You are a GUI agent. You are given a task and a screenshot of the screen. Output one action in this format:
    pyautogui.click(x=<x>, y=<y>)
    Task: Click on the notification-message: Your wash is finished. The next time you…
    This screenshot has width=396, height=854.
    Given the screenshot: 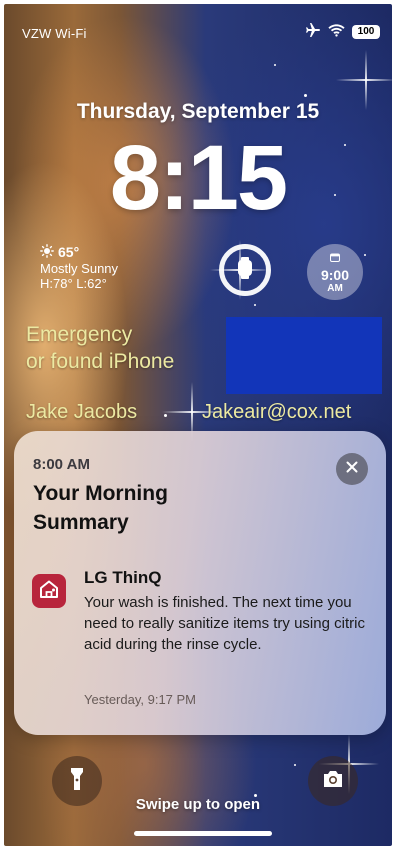 What is the action you would take?
    pyautogui.click(x=224, y=623)
    